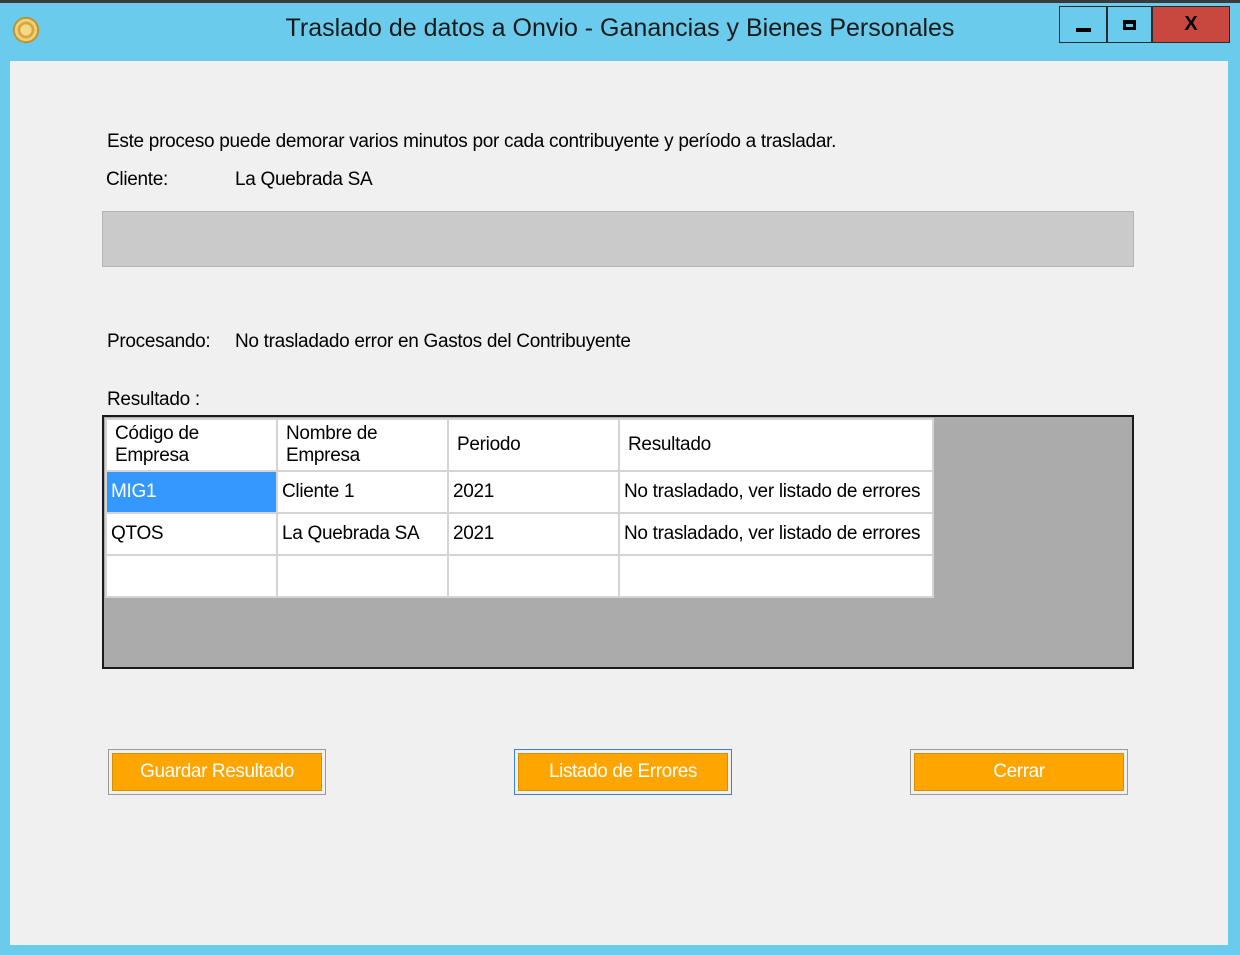 The height and width of the screenshot is (955, 1240). What do you see at coordinates (137, 179) in the screenshot?
I see `client-label: Cliente:` at bounding box center [137, 179].